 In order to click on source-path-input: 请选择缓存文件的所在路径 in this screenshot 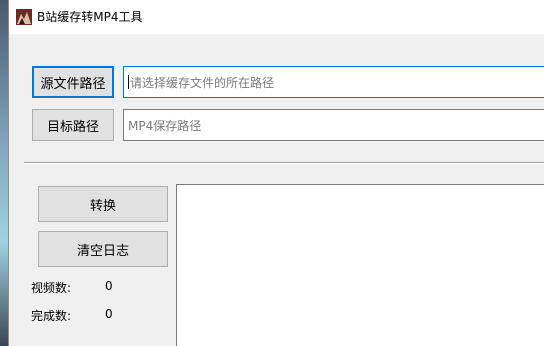, I will do `click(333, 82)`.